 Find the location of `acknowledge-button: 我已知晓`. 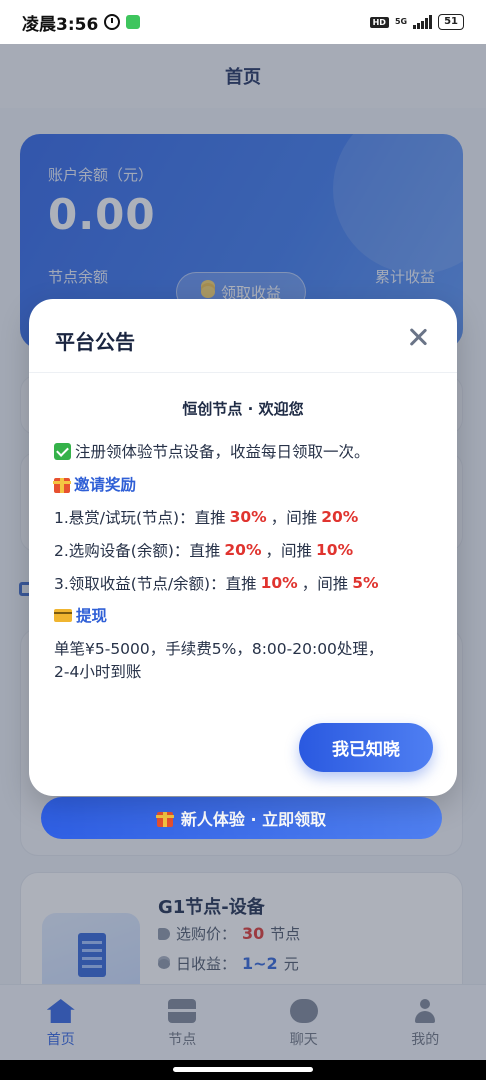

acknowledge-button: 我已知晓 is located at coordinates (366, 747).